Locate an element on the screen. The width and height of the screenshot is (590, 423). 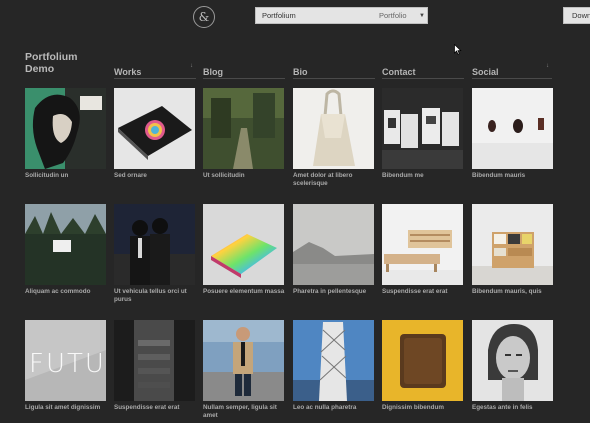
chevron-down-icon: ▼ is located at coordinates (422, 15).